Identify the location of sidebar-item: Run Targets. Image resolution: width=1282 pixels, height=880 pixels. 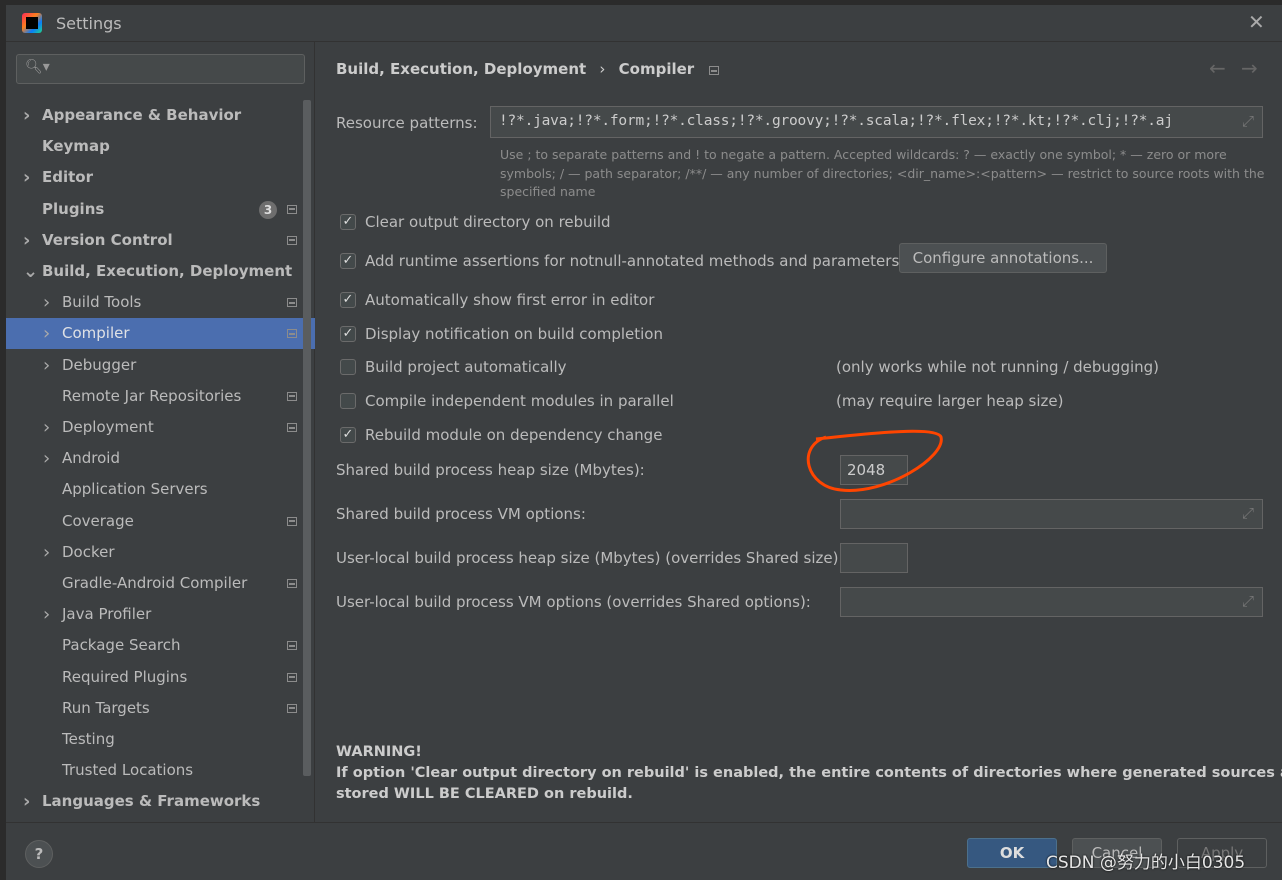
(160, 708).